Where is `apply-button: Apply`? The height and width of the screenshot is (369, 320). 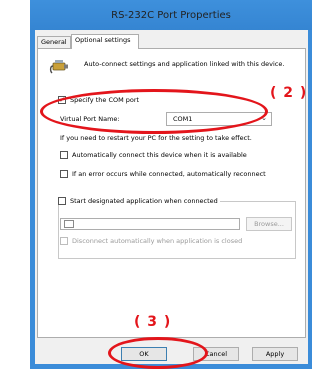 apply-button: Apply is located at coordinates (275, 354).